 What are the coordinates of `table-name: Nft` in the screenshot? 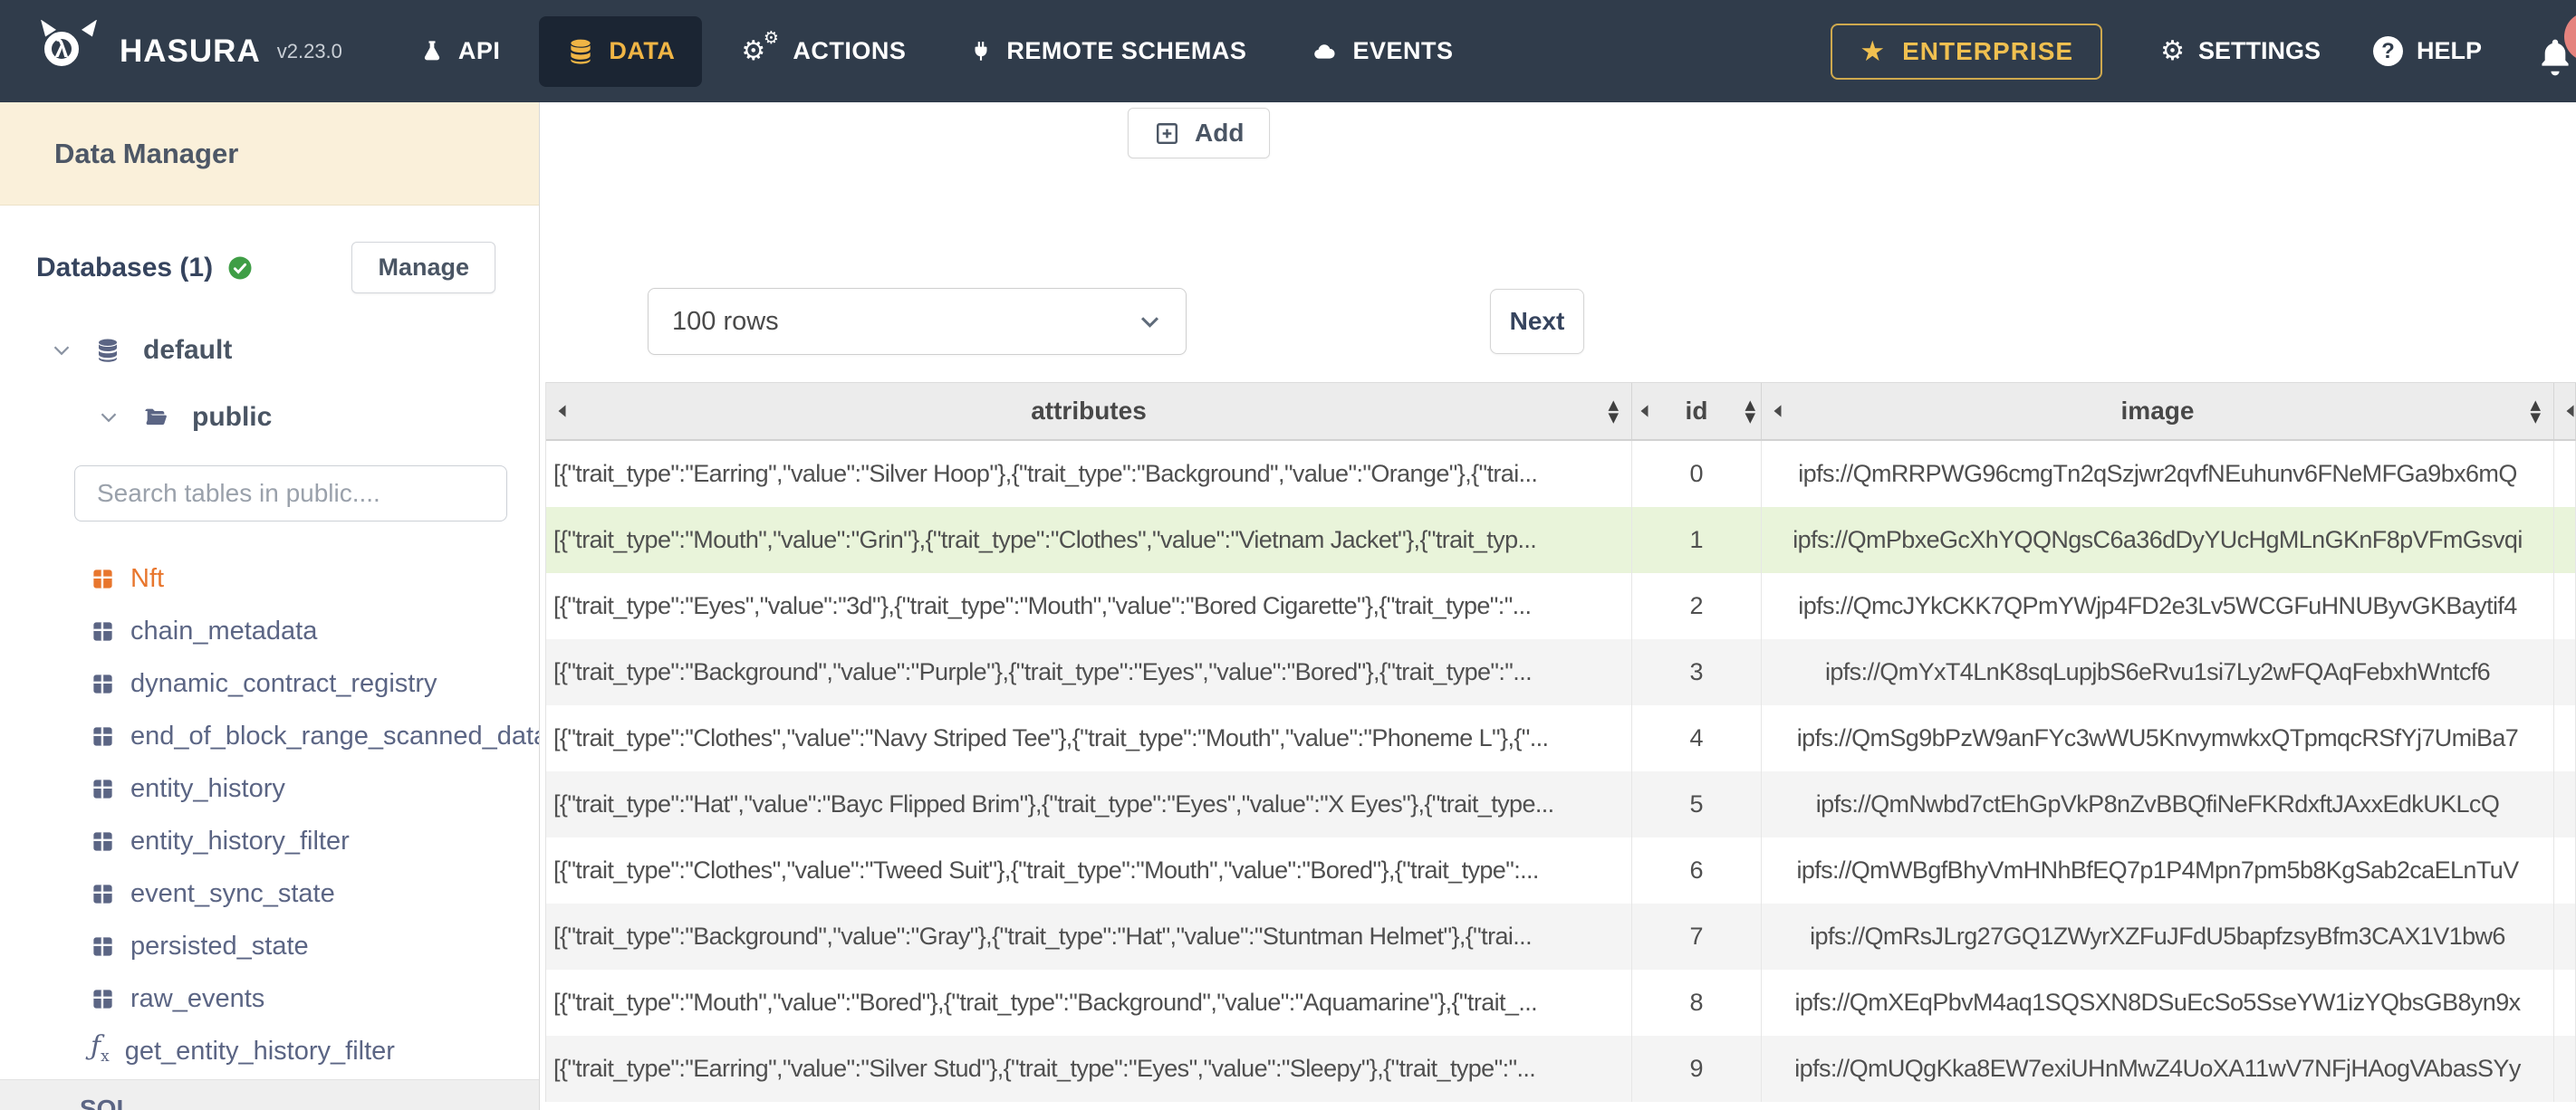 It's located at (147, 578).